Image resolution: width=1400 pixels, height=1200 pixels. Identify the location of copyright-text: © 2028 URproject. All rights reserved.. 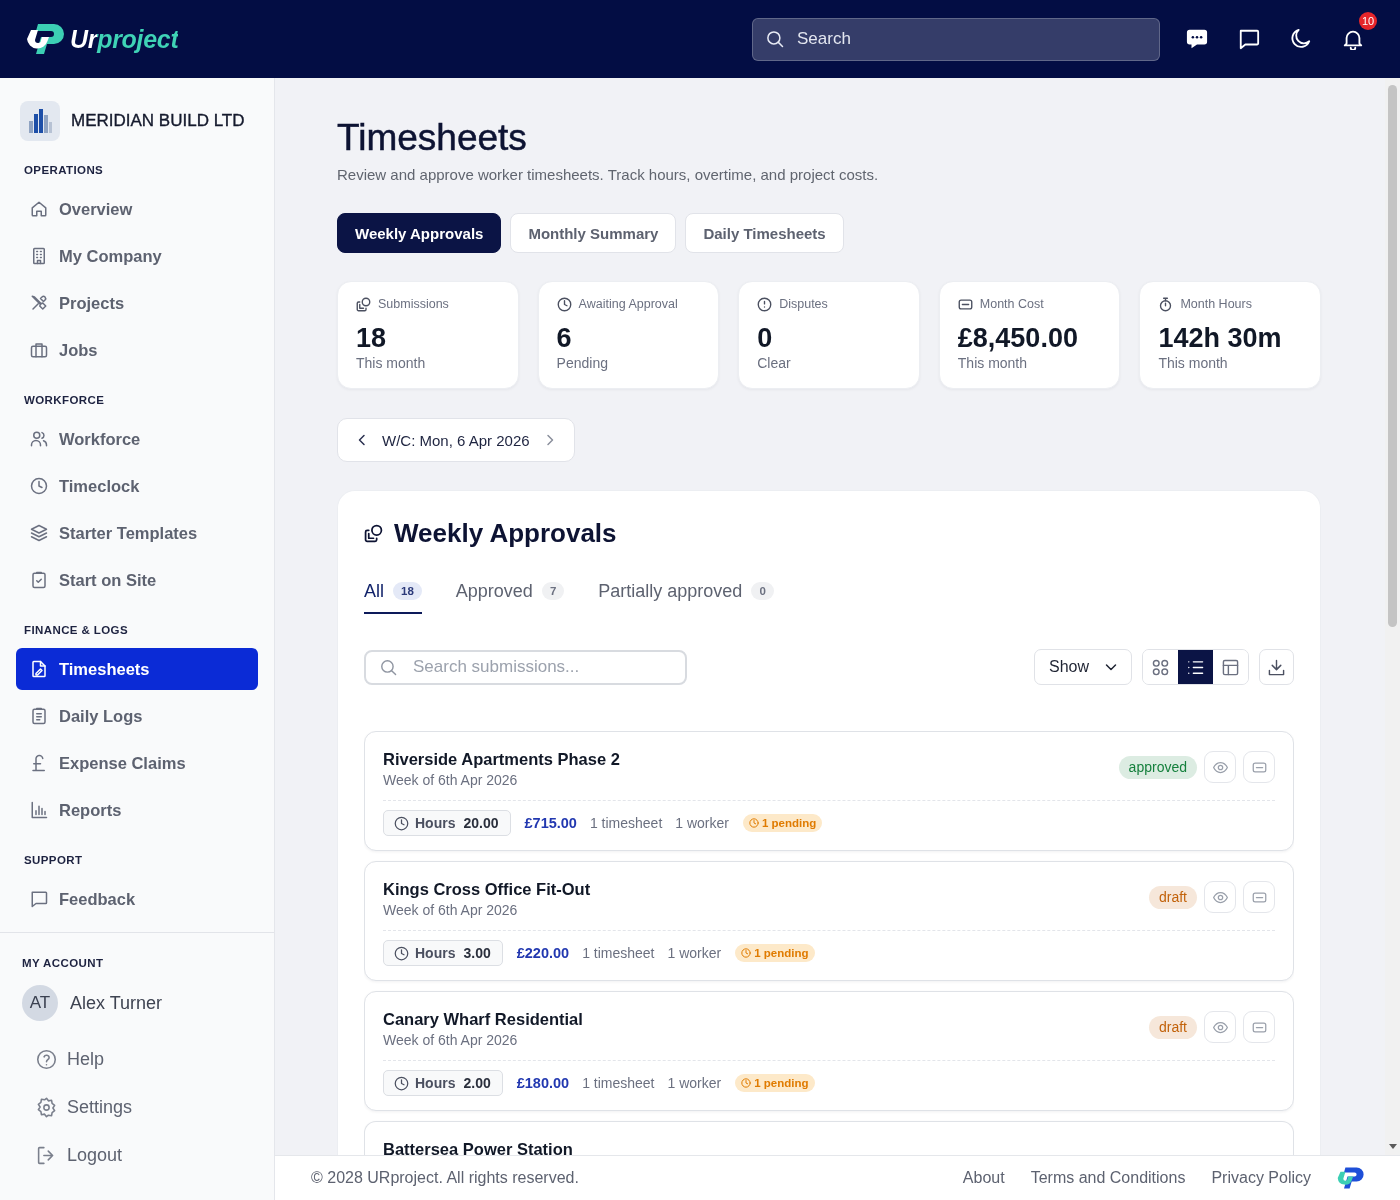
(445, 1178).